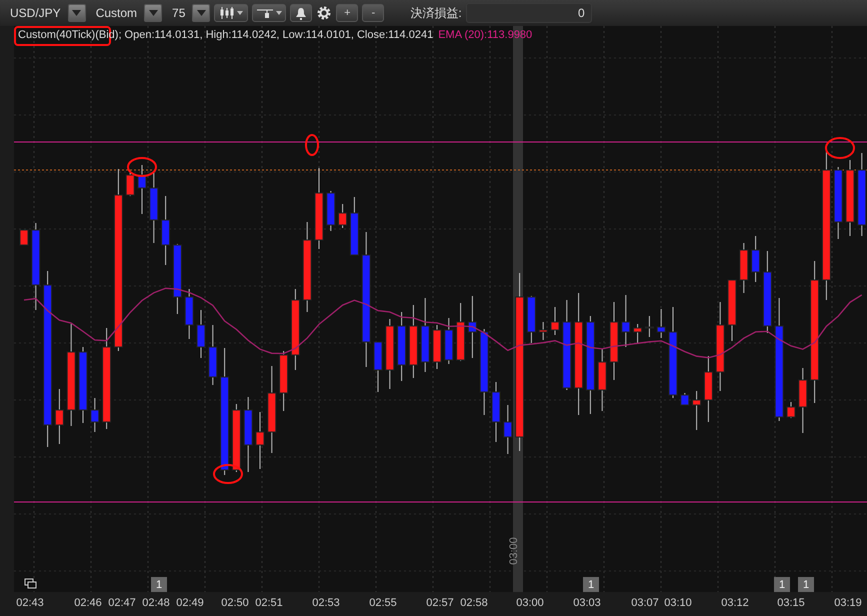 The image size is (867, 616). I want to click on time-label: 03:07, so click(645, 603).